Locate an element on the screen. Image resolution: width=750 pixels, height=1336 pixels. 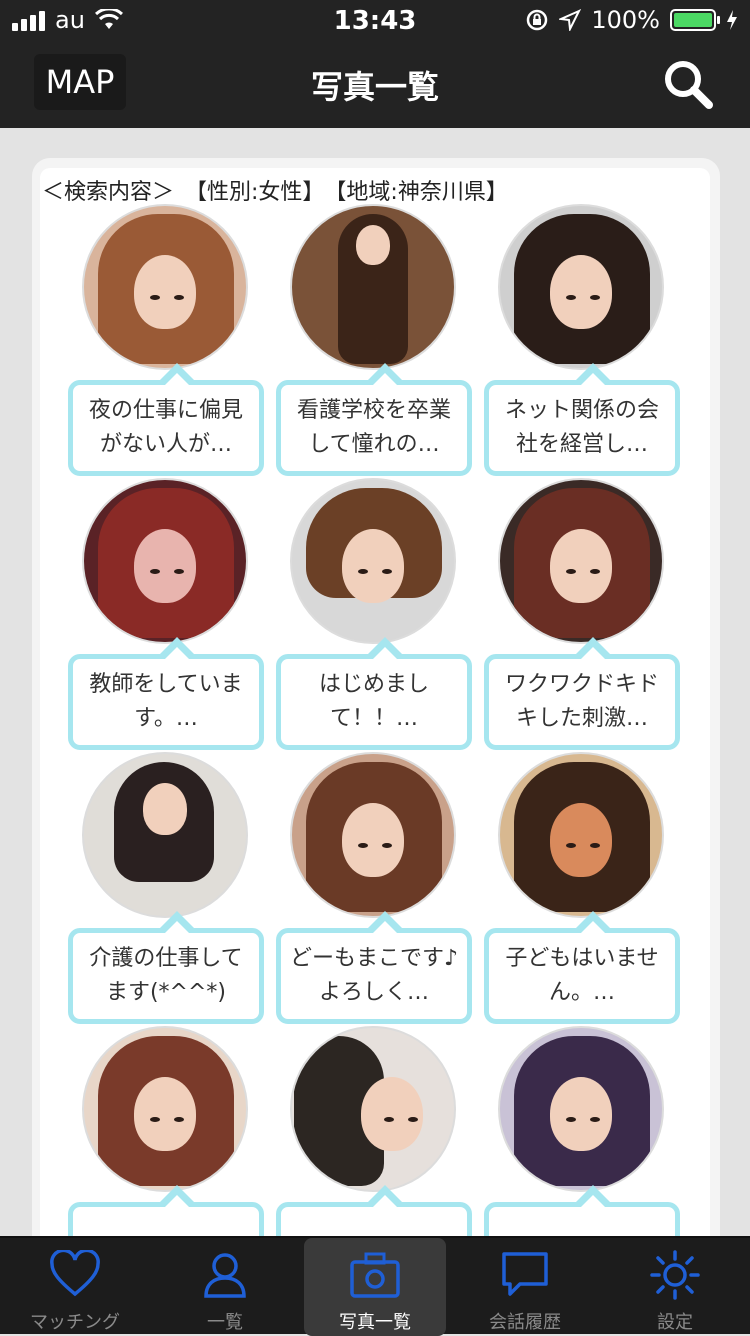
tab-settings: 設定 is located at coordinates (675, 1287).